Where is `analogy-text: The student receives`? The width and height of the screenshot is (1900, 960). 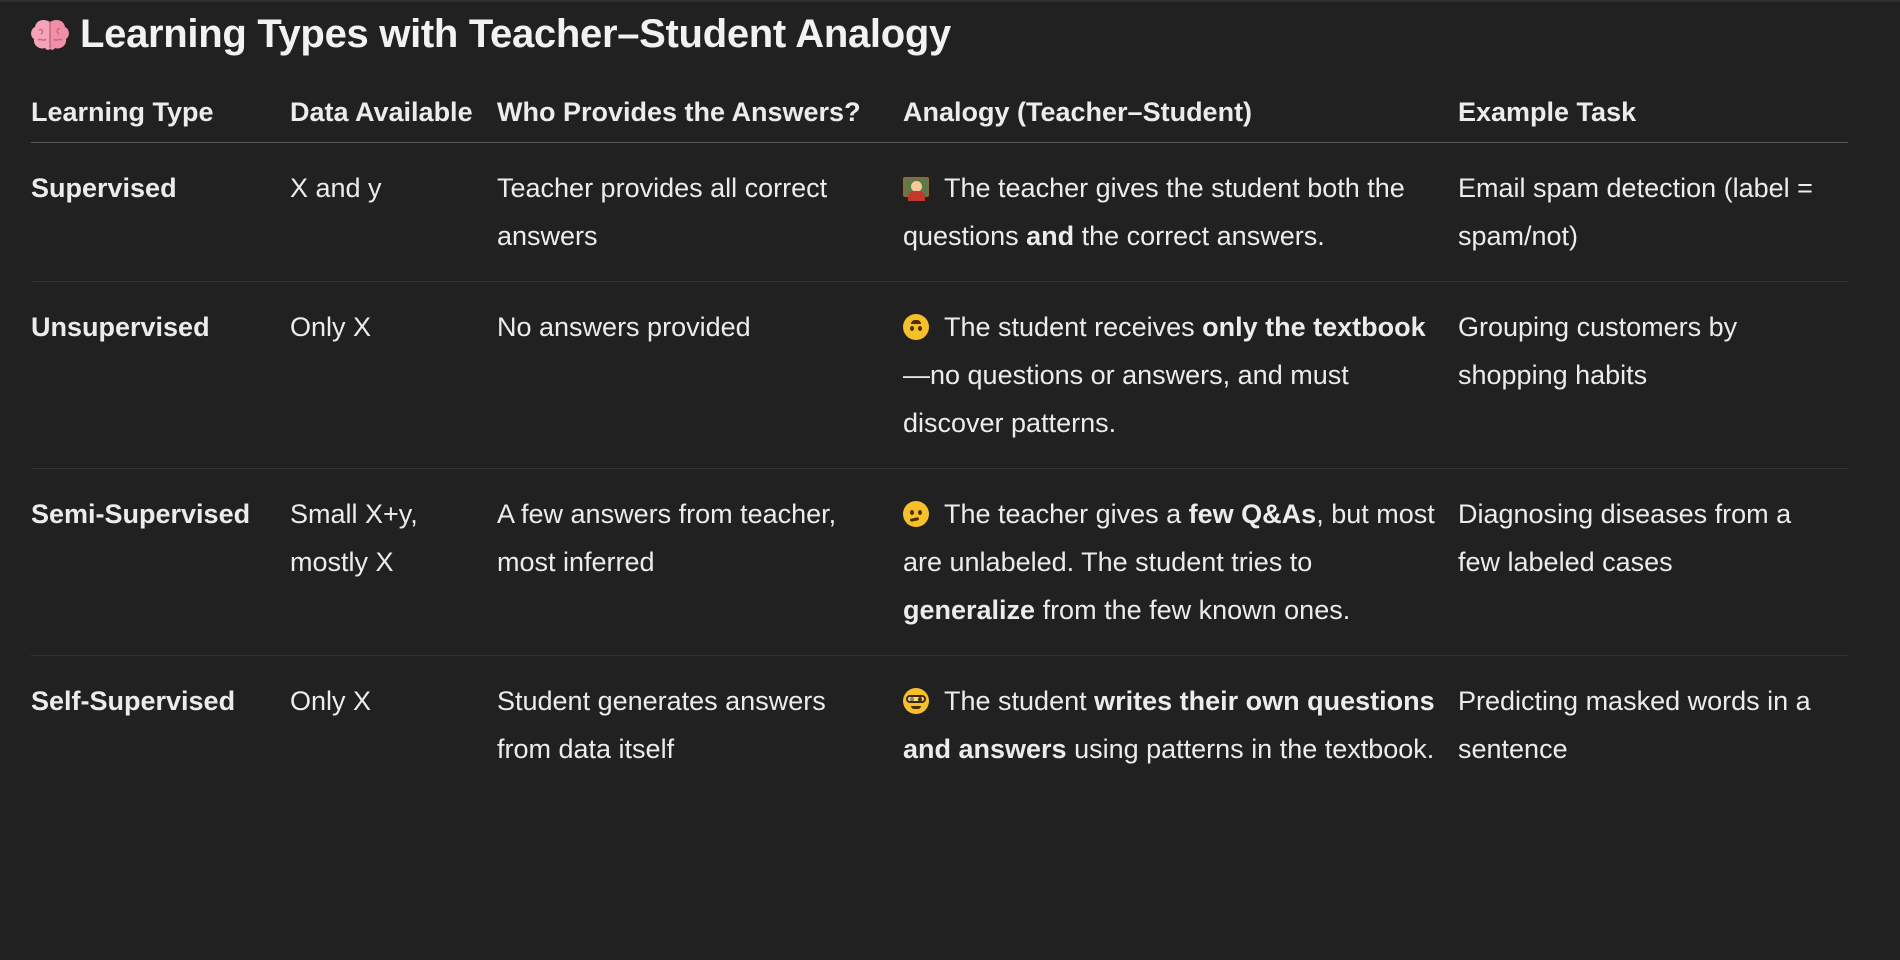 analogy-text: The student receives is located at coordinates (1070, 327).